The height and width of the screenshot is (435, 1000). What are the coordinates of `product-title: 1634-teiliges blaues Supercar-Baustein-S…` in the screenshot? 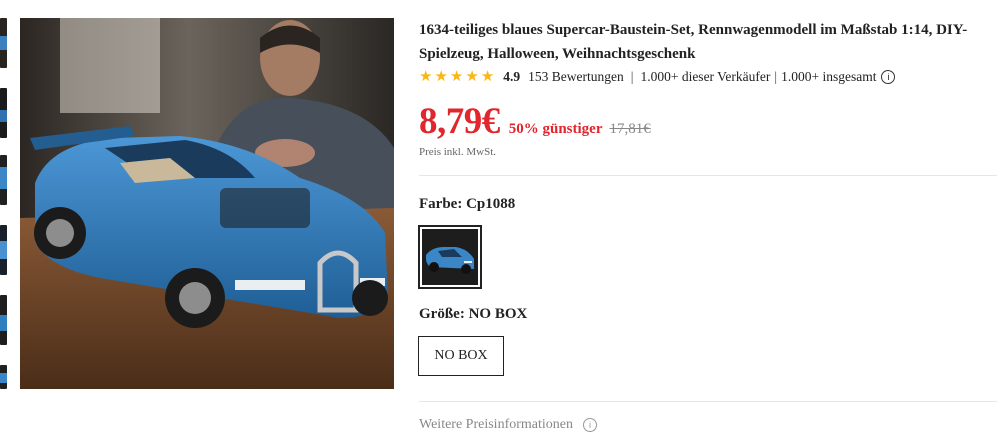 It's located at (693, 42).